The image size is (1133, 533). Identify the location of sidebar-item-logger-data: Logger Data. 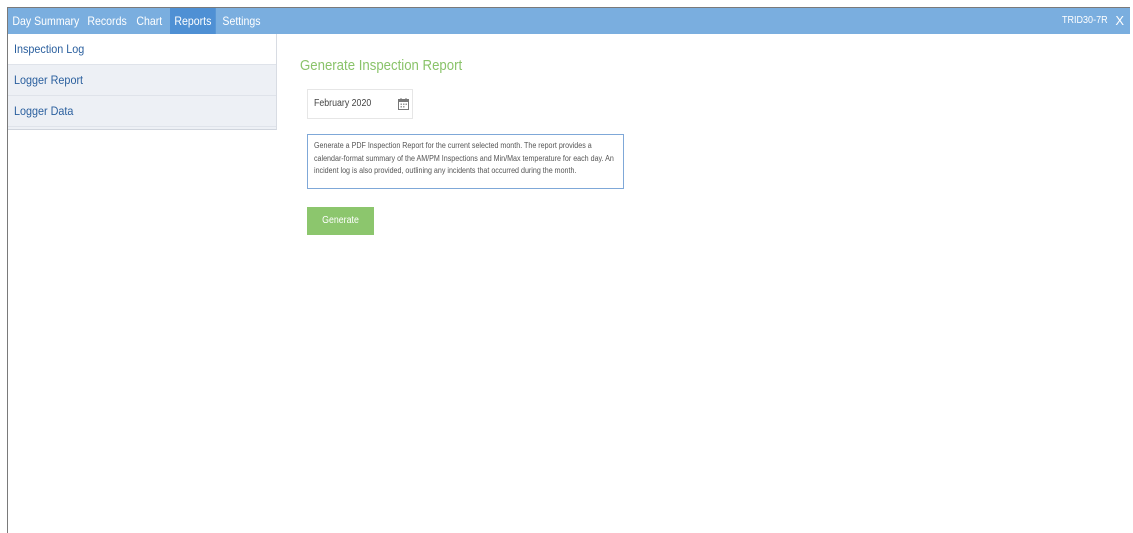
(142, 111).